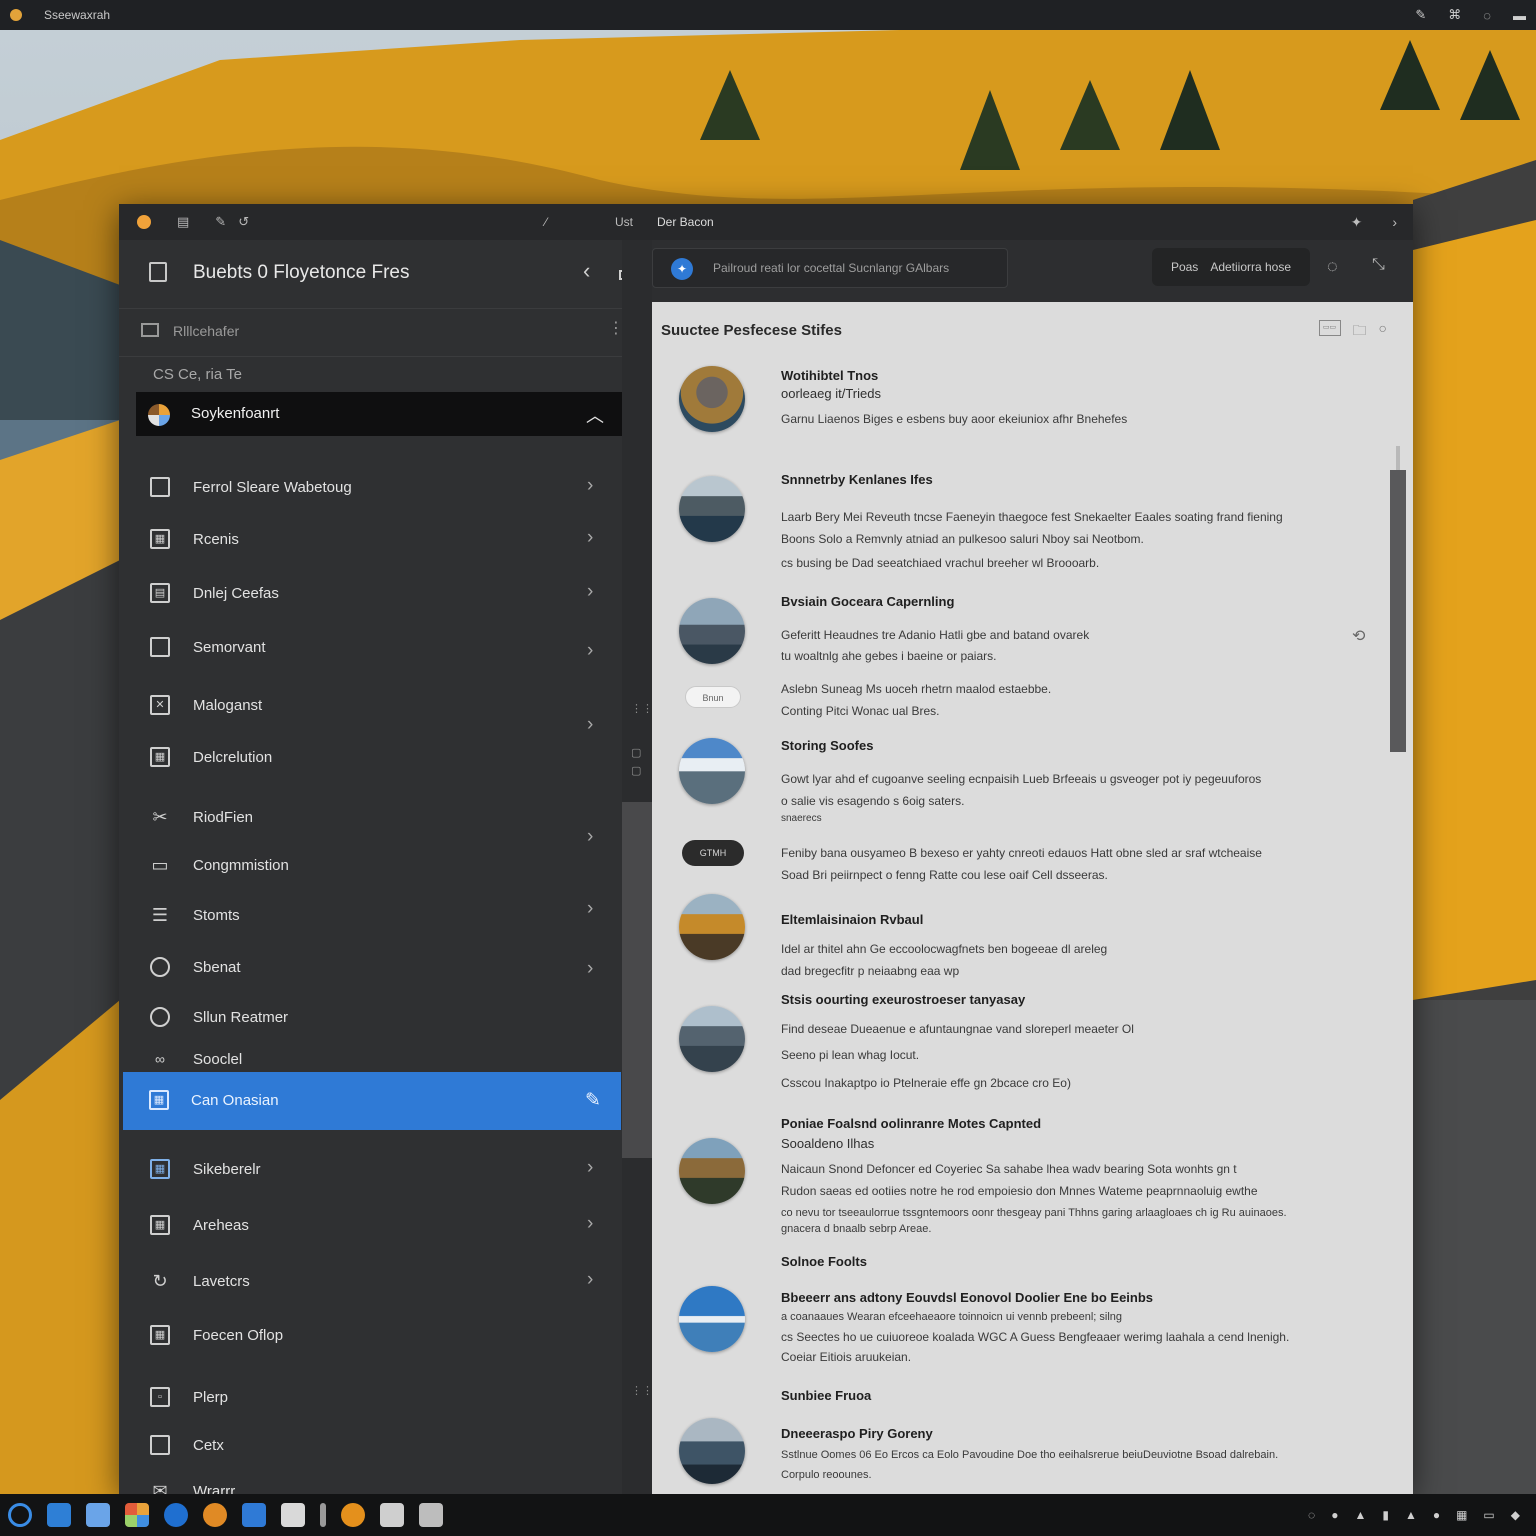 This screenshot has height=1536, width=1536. What do you see at coordinates (1454, 15) in the screenshot?
I see `gamepad-icon: ⌘` at bounding box center [1454, 15].